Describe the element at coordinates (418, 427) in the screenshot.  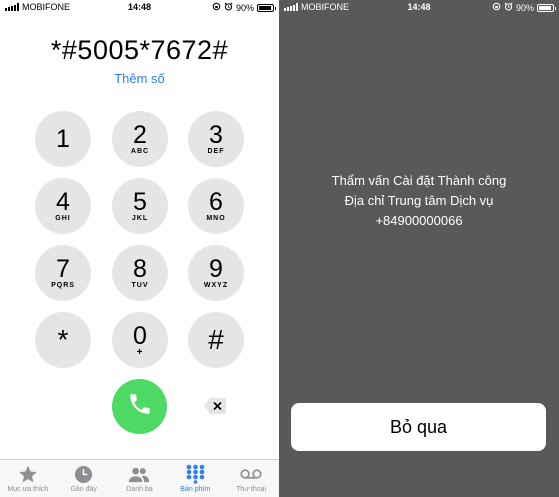
I see `dismiss-button: Bỏ qua` at that location.